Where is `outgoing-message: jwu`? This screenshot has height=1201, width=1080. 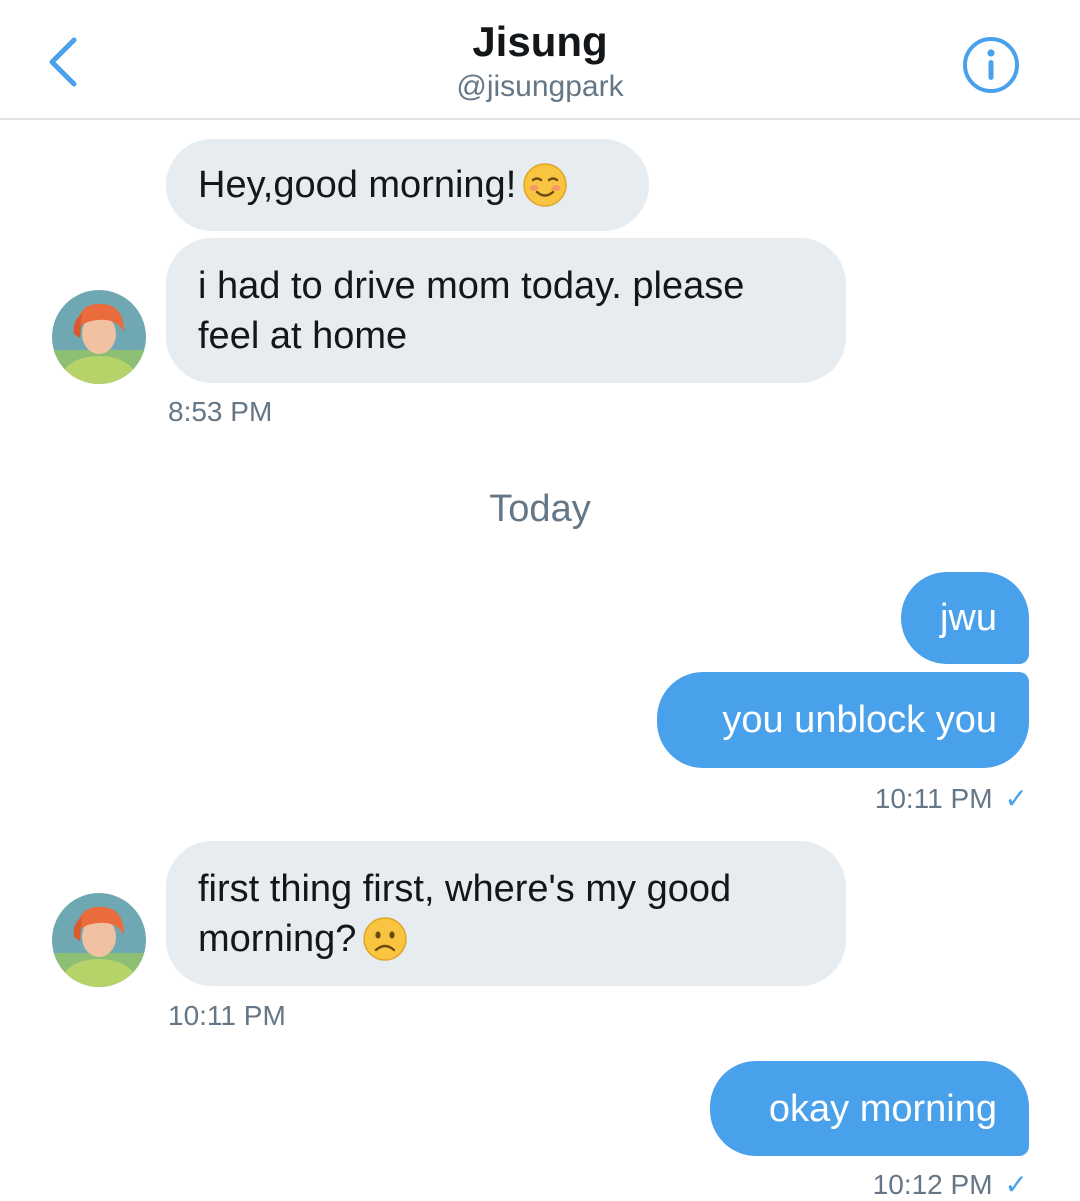
outgoing-message: jwu is located at coordinates (965, 618).